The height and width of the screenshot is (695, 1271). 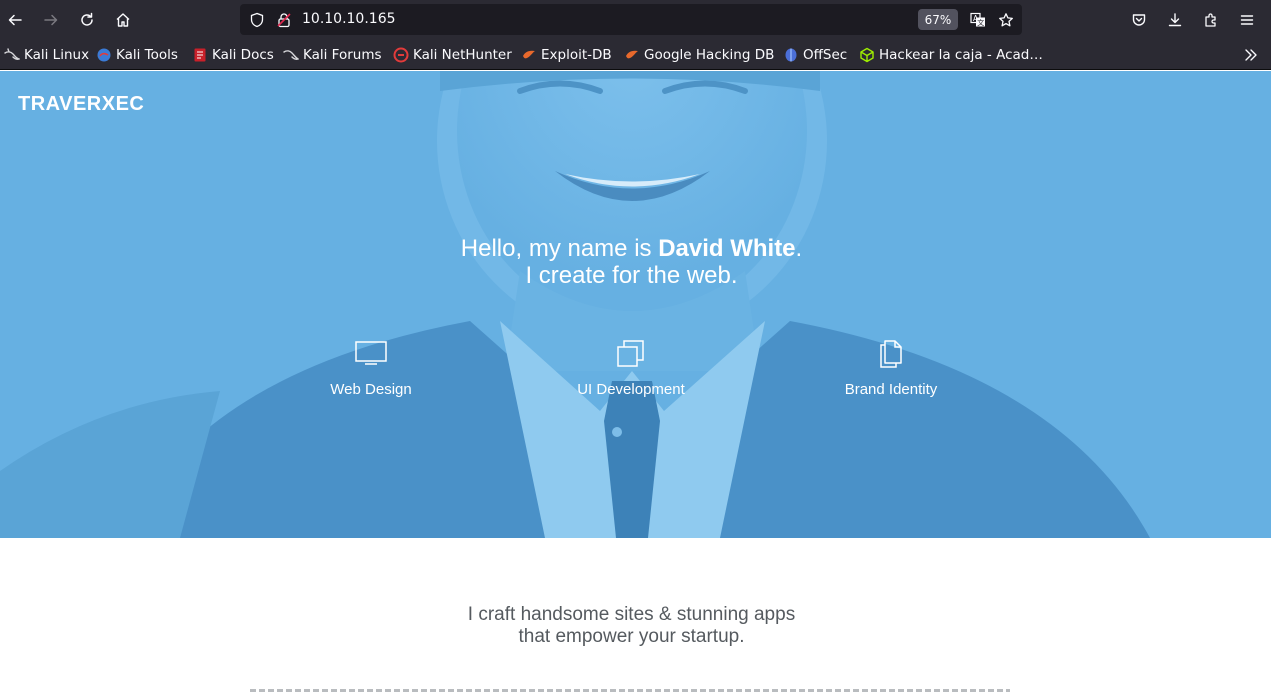 I want to click on url-text: 10.10.10.165, so click(x=349, y=19).